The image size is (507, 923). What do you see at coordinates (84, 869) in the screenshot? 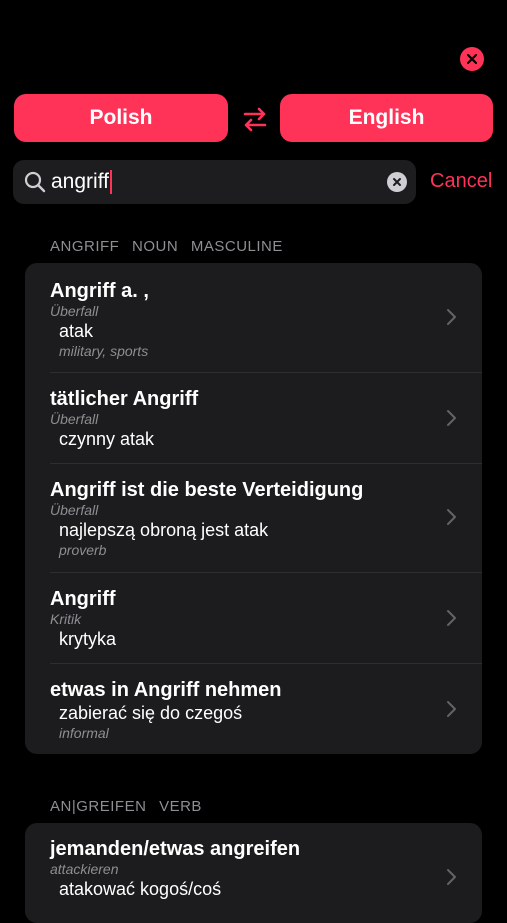
I see `entry-gloss: attackieren` at bounding box center [84, 869].